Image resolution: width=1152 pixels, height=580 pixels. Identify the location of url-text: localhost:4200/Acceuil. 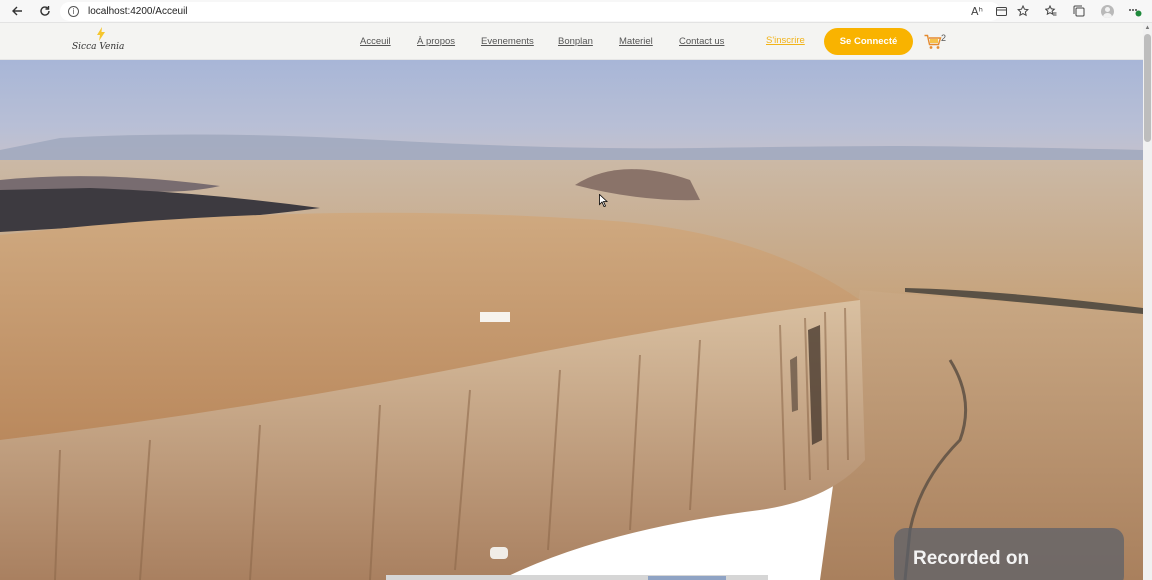
(138, 11).